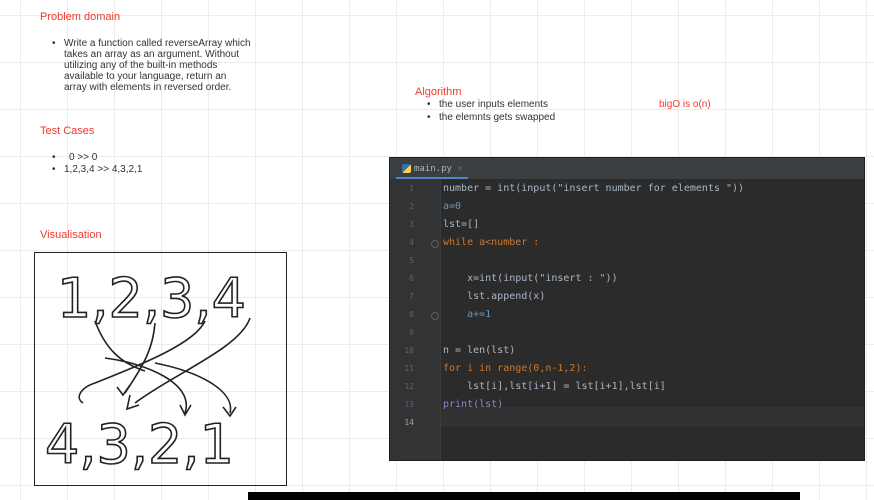 Image resolution: width=874 pixels, height=500 pixels. What do you see at coordinates (411, 206) in the screenshot?
I see `line-number: 2` at bounding box center [411, 206].